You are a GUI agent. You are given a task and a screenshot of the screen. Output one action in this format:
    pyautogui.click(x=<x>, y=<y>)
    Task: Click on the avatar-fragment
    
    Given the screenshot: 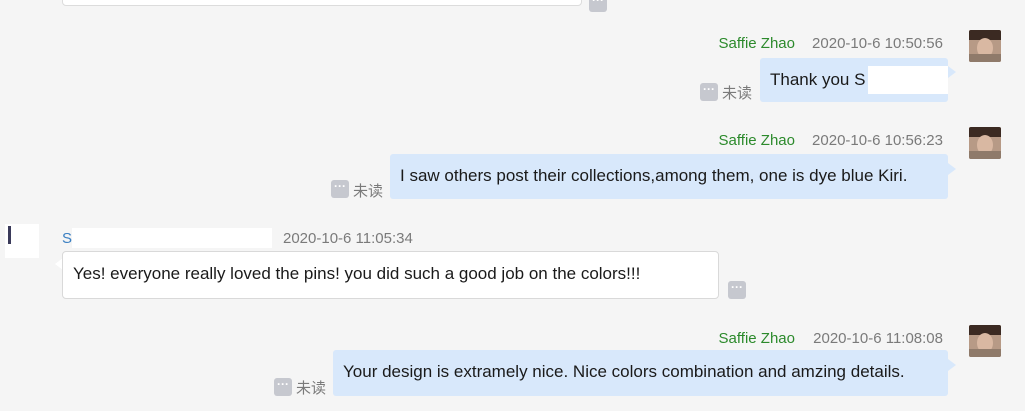 What is the action you would take?
    pyautogui.click(x=9, y=235)
    